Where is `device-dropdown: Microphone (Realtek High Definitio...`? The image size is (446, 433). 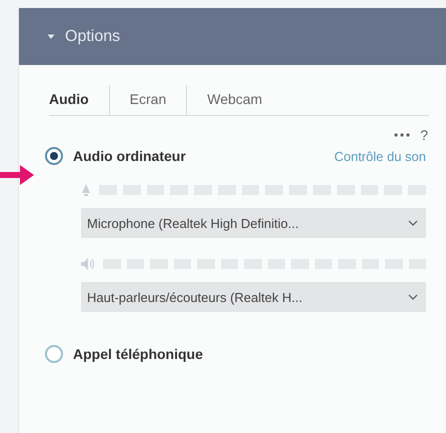
device-dropdown: Microphone (Realtek High Definitio... is located at coordinates (253, 223).